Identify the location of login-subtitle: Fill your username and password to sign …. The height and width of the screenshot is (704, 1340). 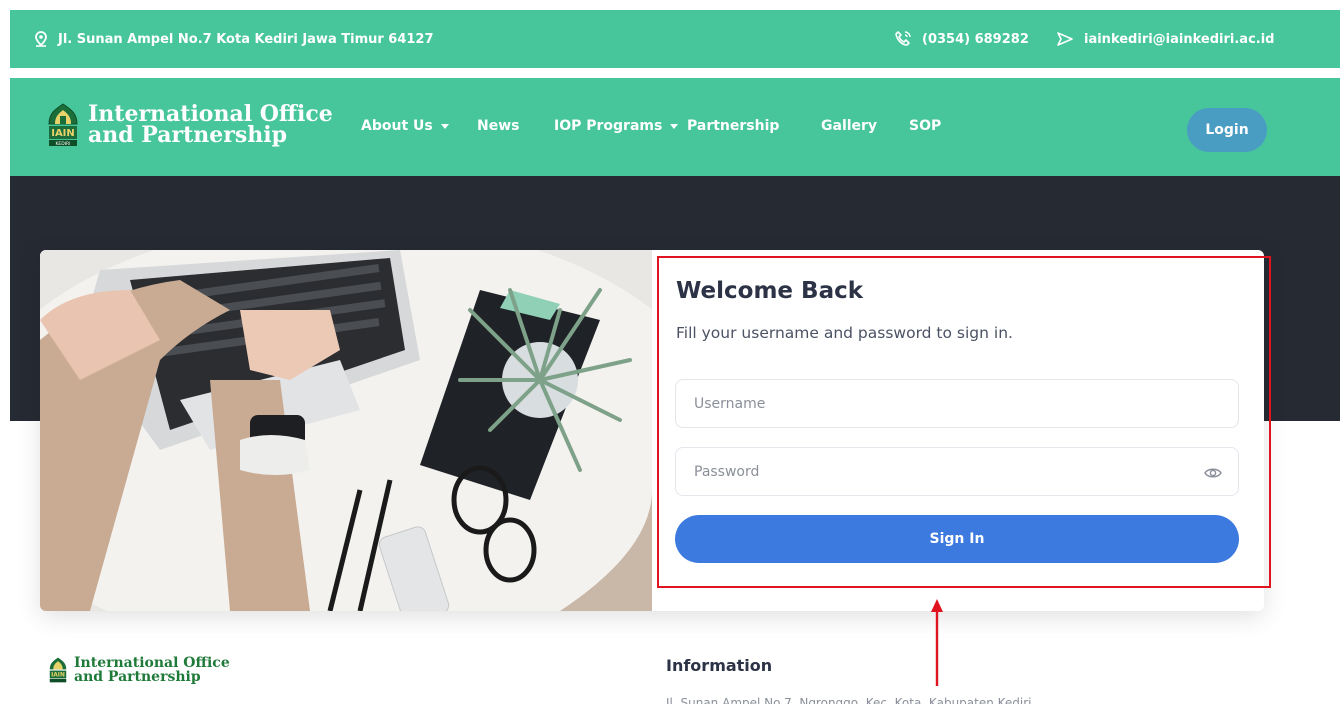
(844, 333).